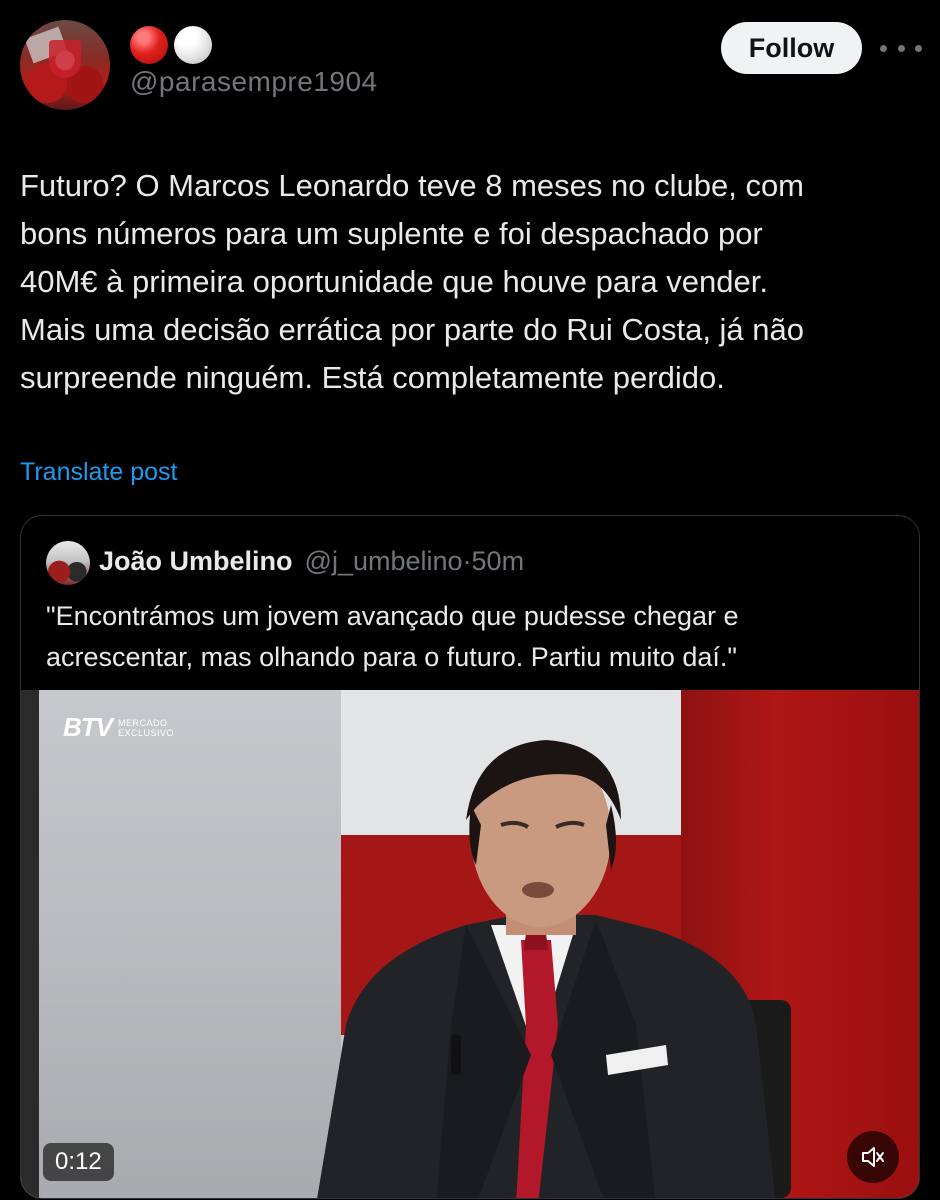 The height and width of the screenshot is (1200, 940). Describe the element at coordinates (88, 727) in the screenshot. I see `btv-logo-mark: BTV` at that location.